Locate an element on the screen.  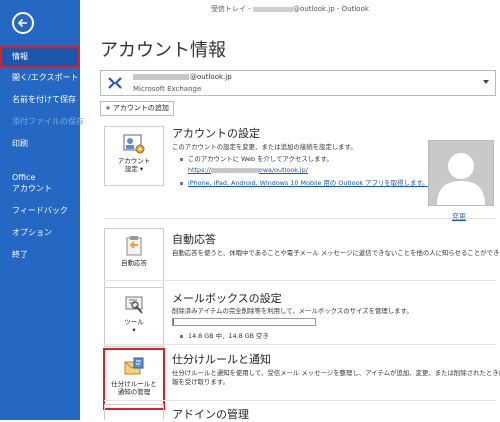
tile-label: アカウント is located at coordinates (134, 161).